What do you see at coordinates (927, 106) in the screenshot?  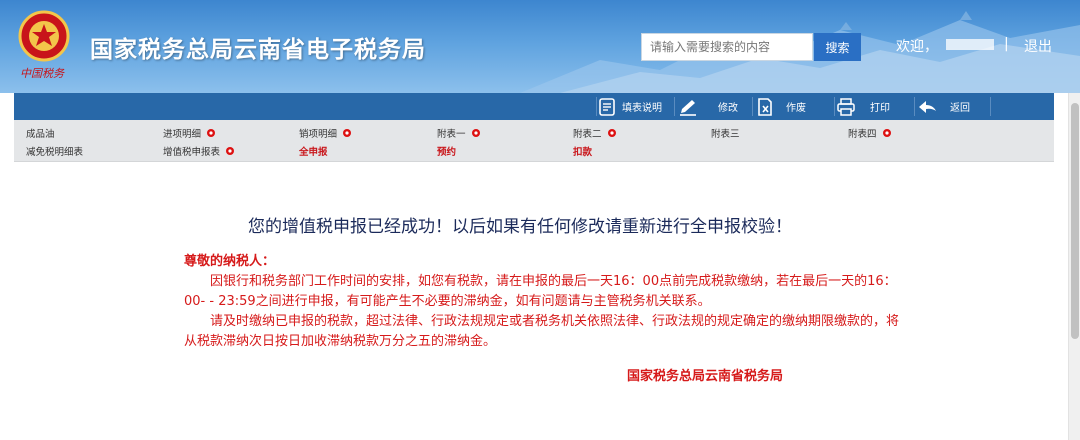 I see `back-arrow-icon` at bounding box center [927, 106].